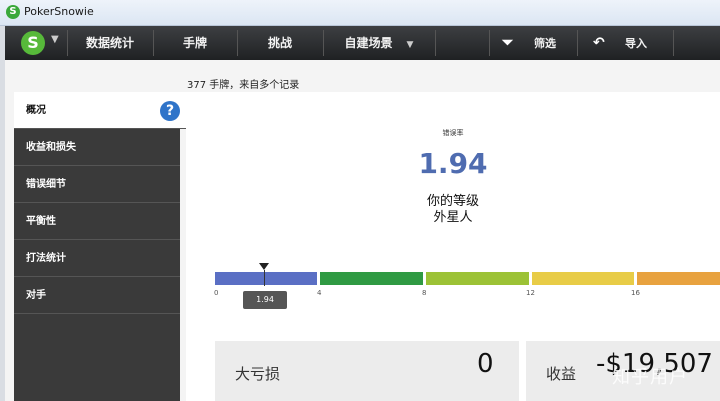 The height and width of the screenshot is (401, 720). I want to click on sidebar-item-error-details: 错误细节, so click(97, 184).